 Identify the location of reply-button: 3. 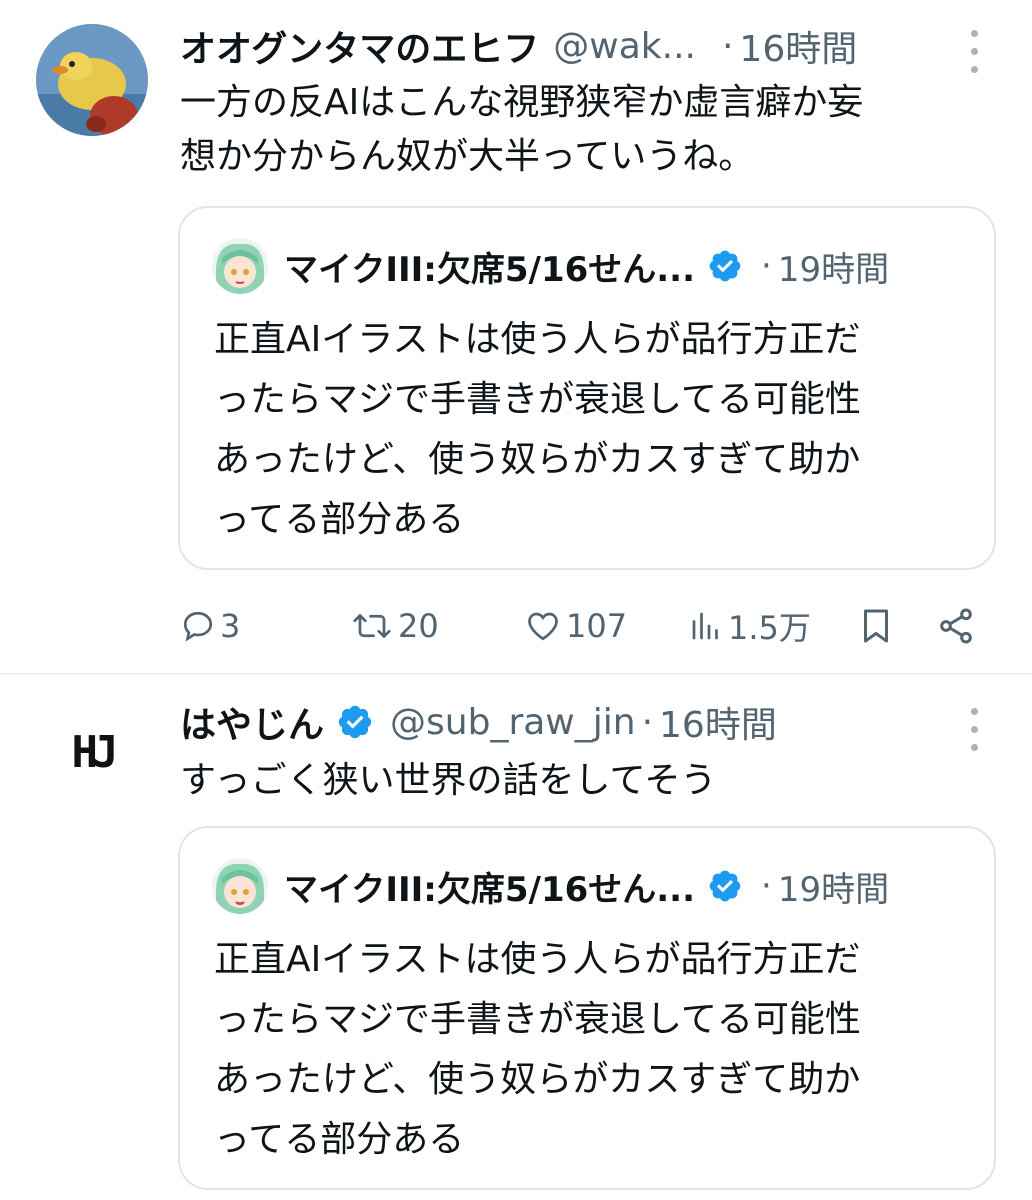
(210, 626).